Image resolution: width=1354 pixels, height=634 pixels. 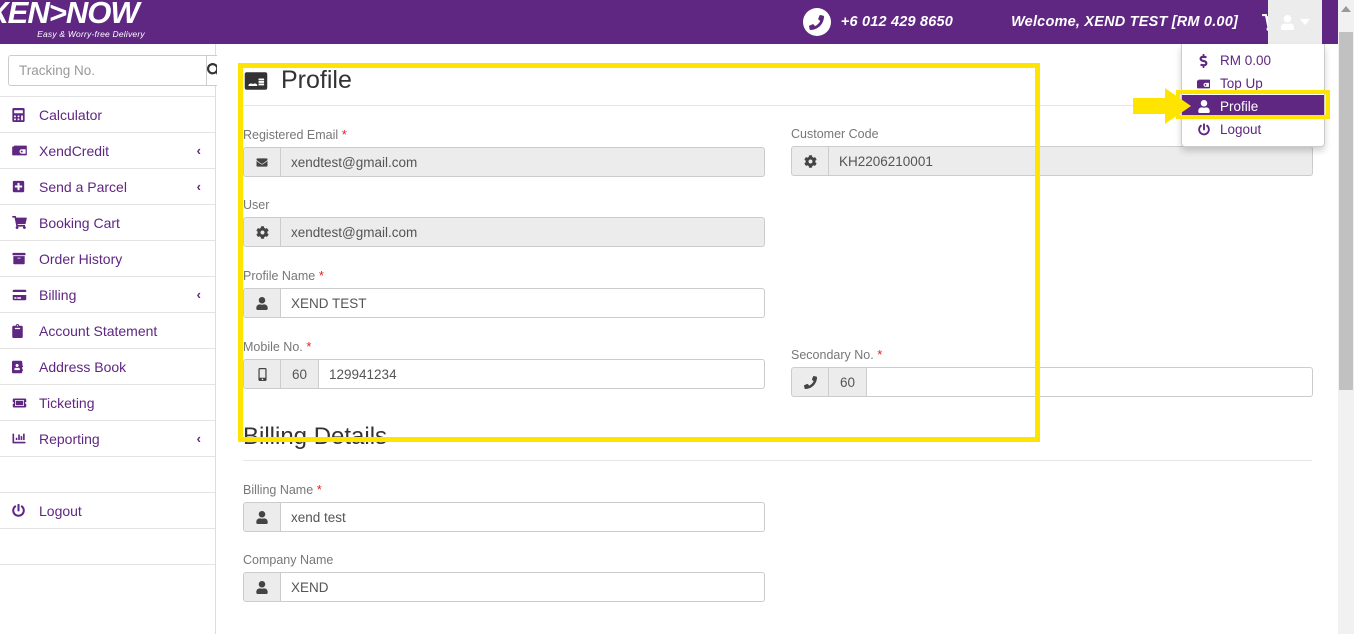 What do you see at coordinates (107, 475) in the screenshot?
I see `sidebar-spacer` at bounding box center [107, 475].